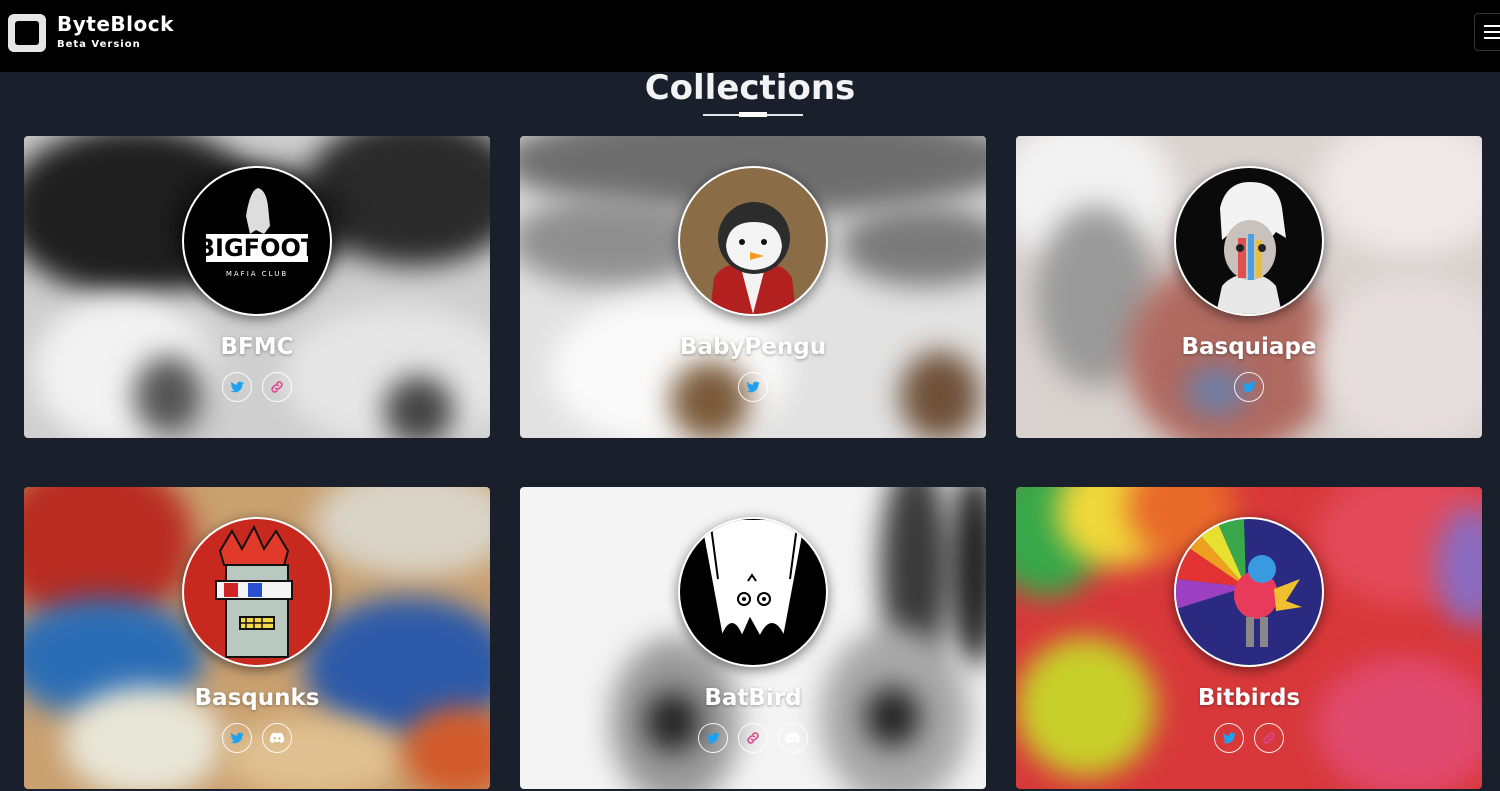 The image size is (1500, 791). What do you see at coordinates (257, 248) in the screenshot?
I see `svg-text: BIGFOOT` at bounding box center [257, 248].